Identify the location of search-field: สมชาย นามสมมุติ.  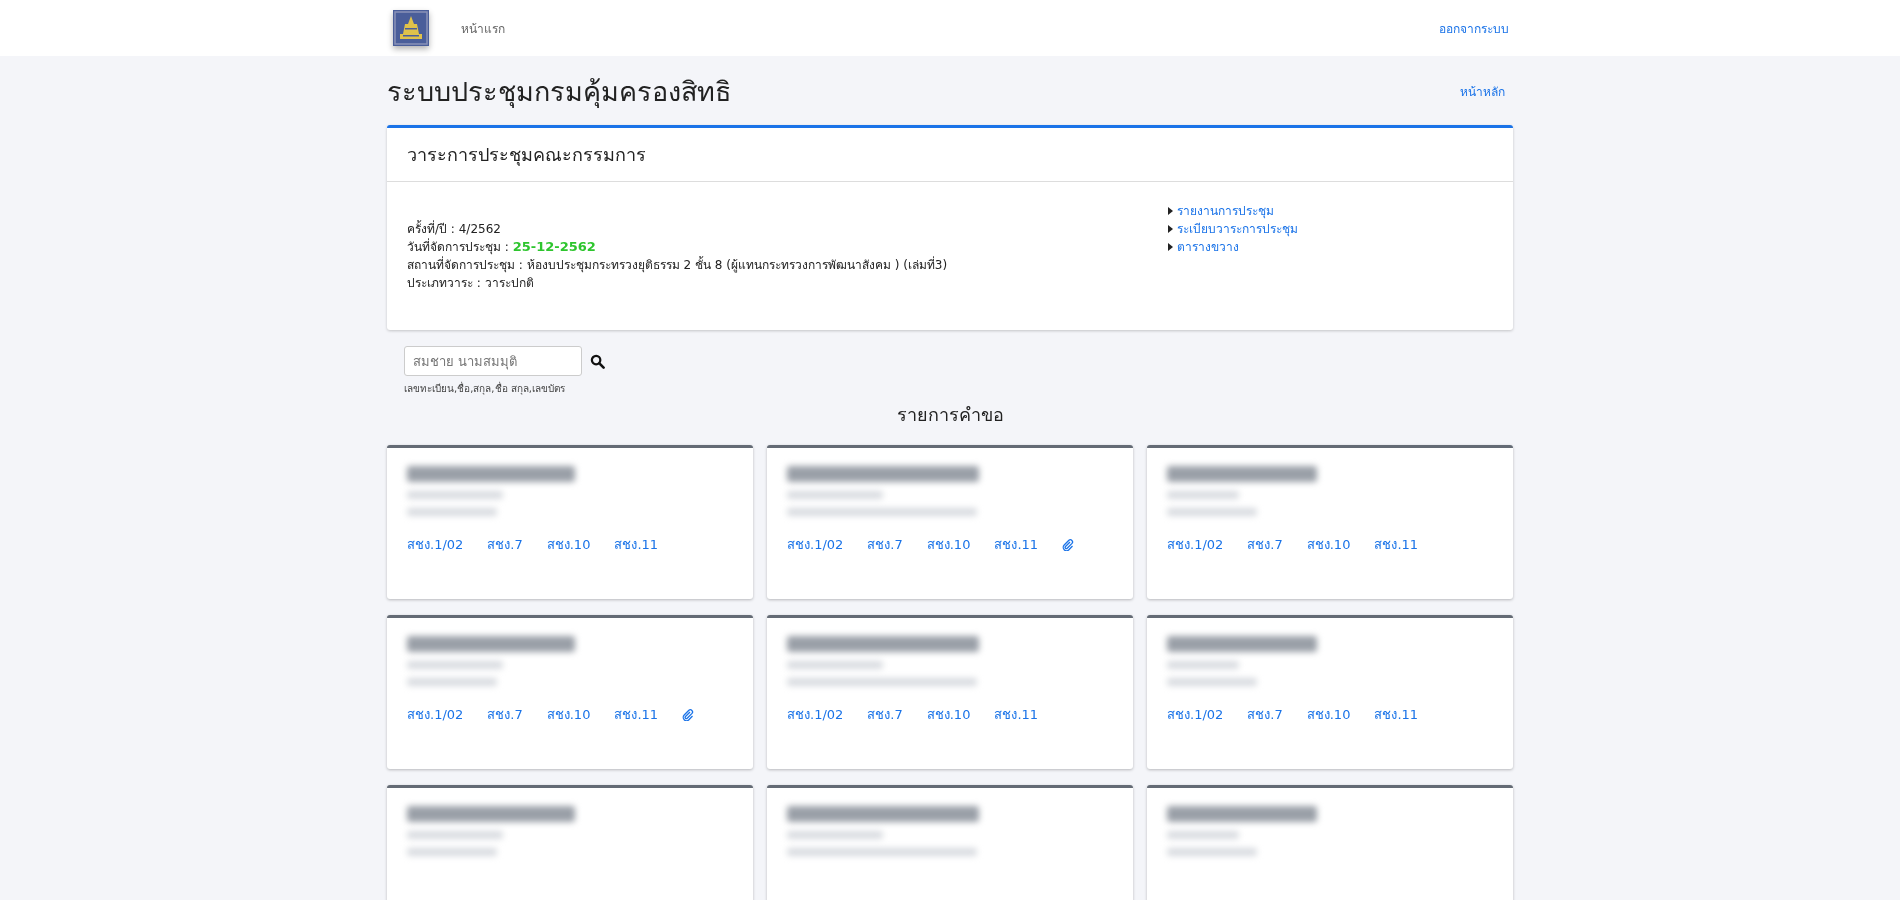
(493, 361).